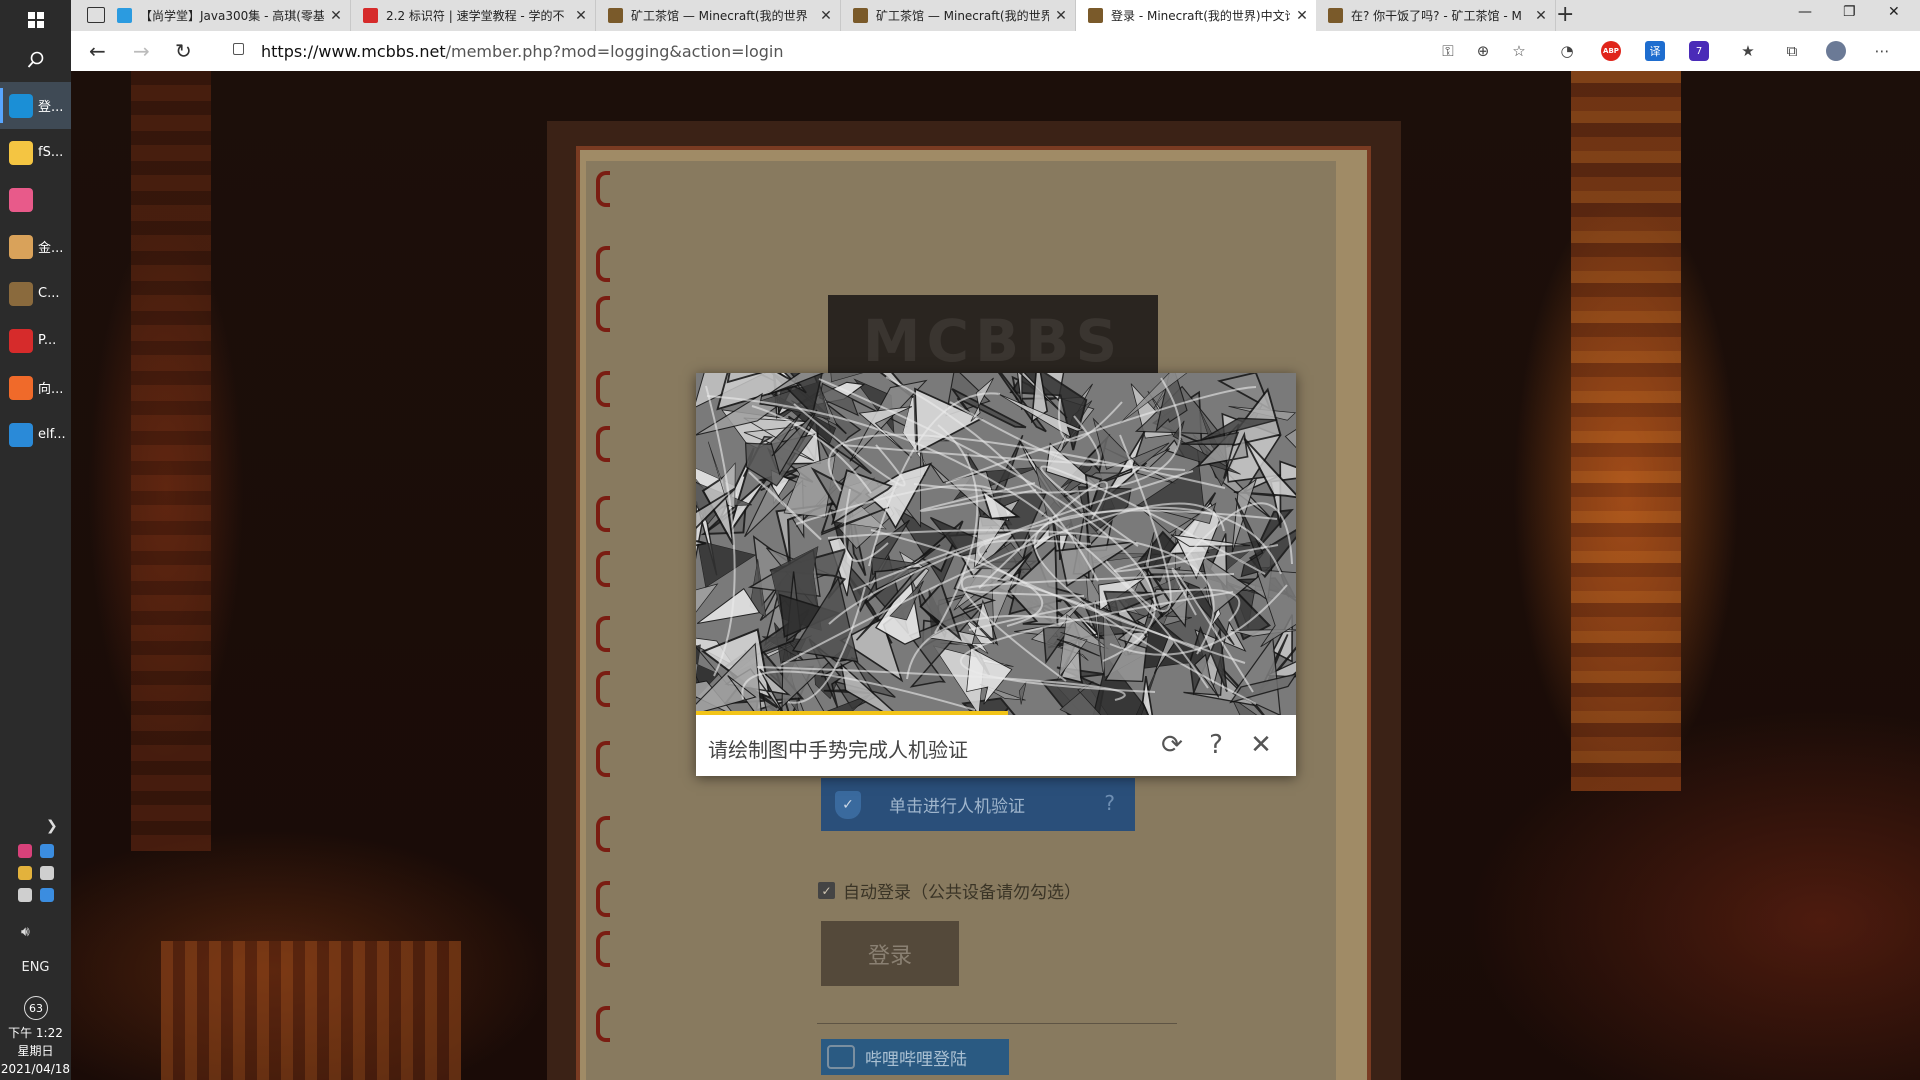  What do you see at coordinates (1792, 51) in the screenshot?
I see `collections-icon: ⧉` at bounding box center [1792, 51].